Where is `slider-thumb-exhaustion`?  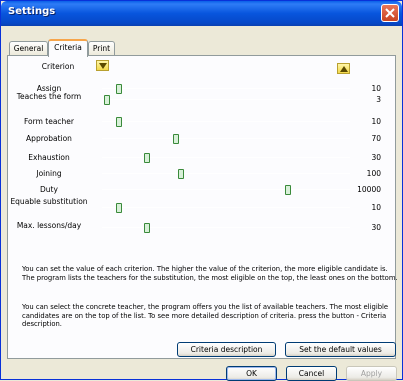 slider-thumb-exhaustion is located at coordinates (146, 158).